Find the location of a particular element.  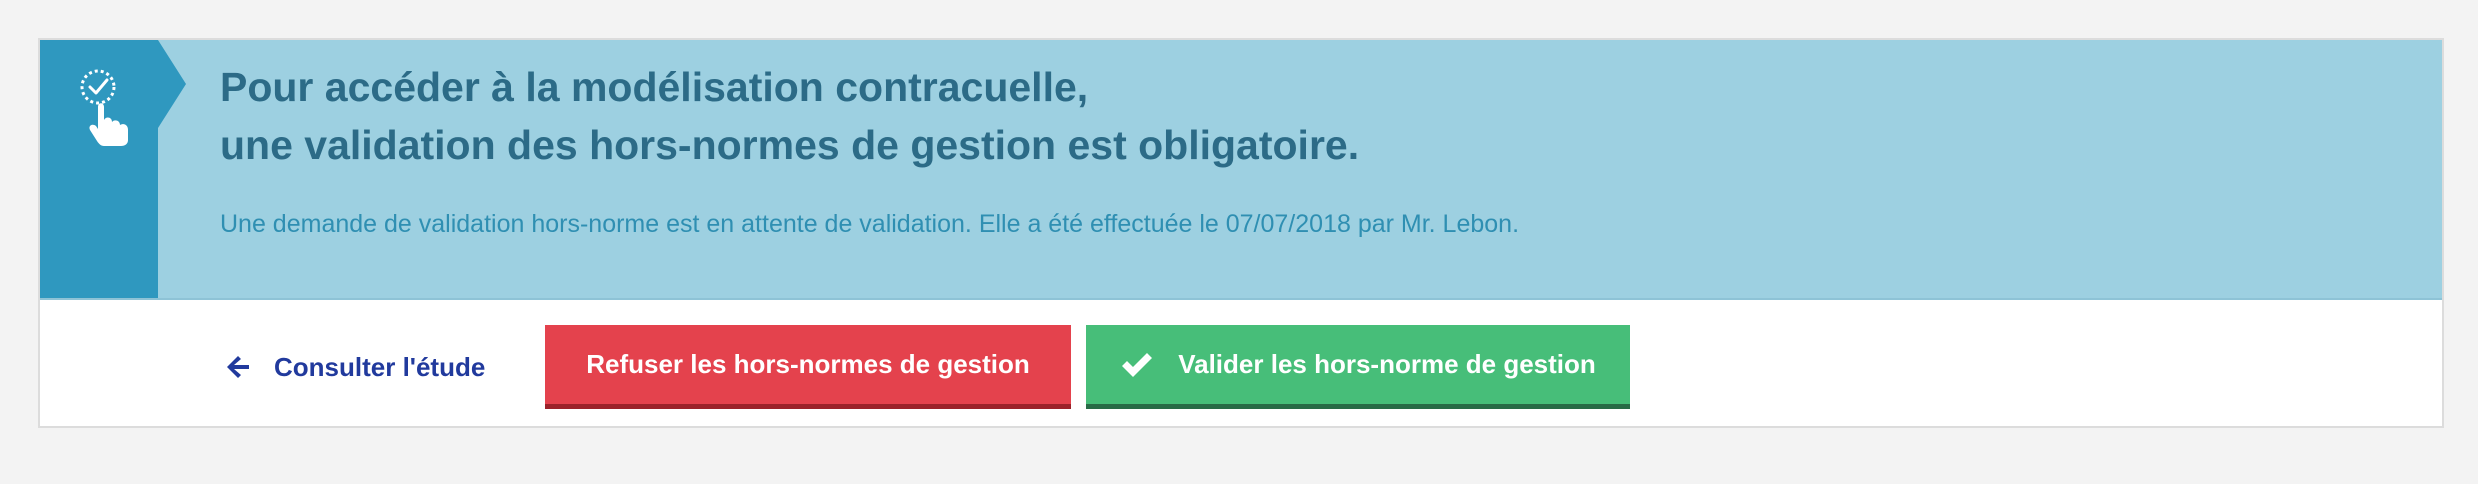

hand-click-check-icon is located at coordinates (104, 107).